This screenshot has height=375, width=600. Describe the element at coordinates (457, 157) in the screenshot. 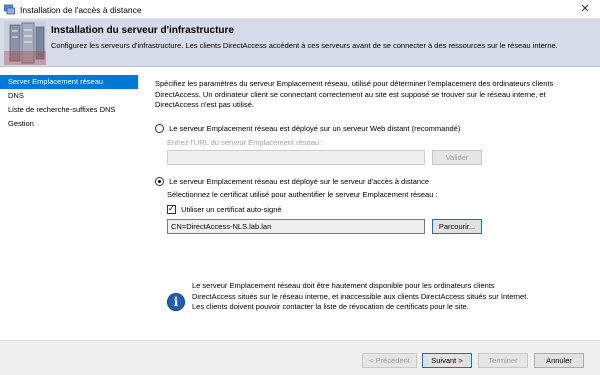

I see `validate-button: Valider` at that location.